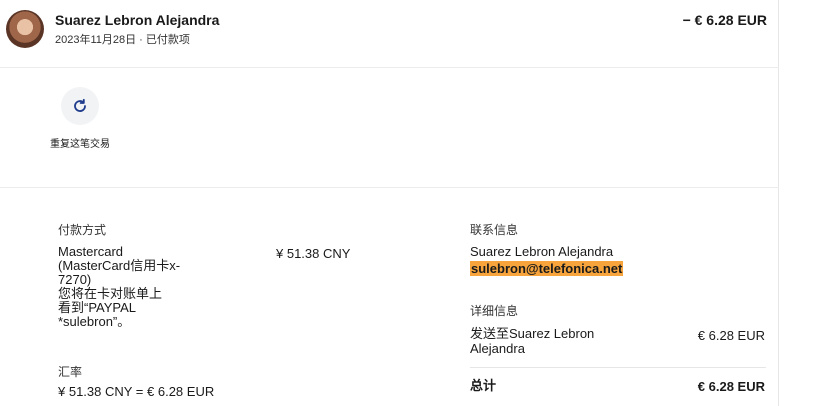  I want to click on card-number: 7270), so click(75, 279).